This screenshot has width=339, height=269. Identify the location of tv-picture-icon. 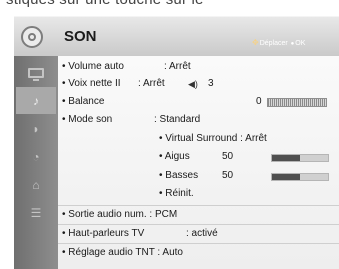
(36, 74).